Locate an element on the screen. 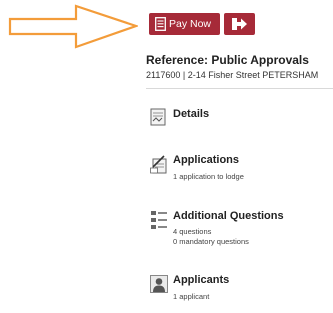 Image resolution: width=333 pixels, height=313 pixels. reference-title: Reference: Public Approvals is located at coordinates (227, 60).